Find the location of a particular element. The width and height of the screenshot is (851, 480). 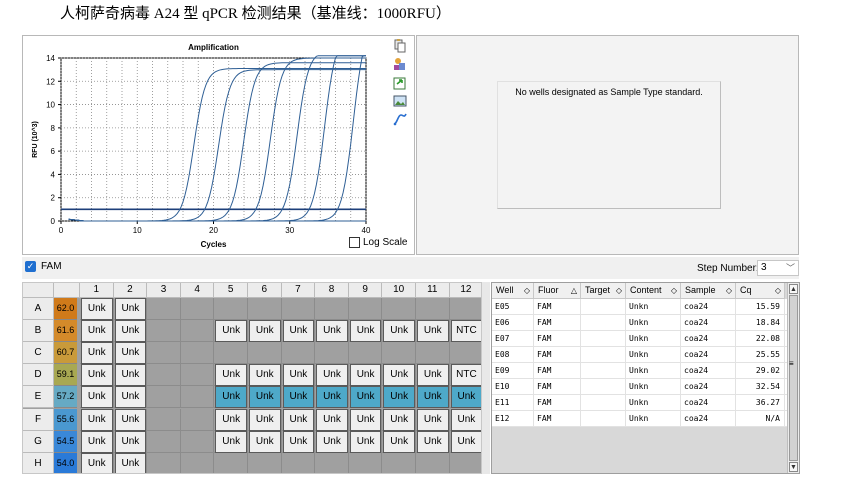

well-g10: Unk is located at coordinates (399, 441).